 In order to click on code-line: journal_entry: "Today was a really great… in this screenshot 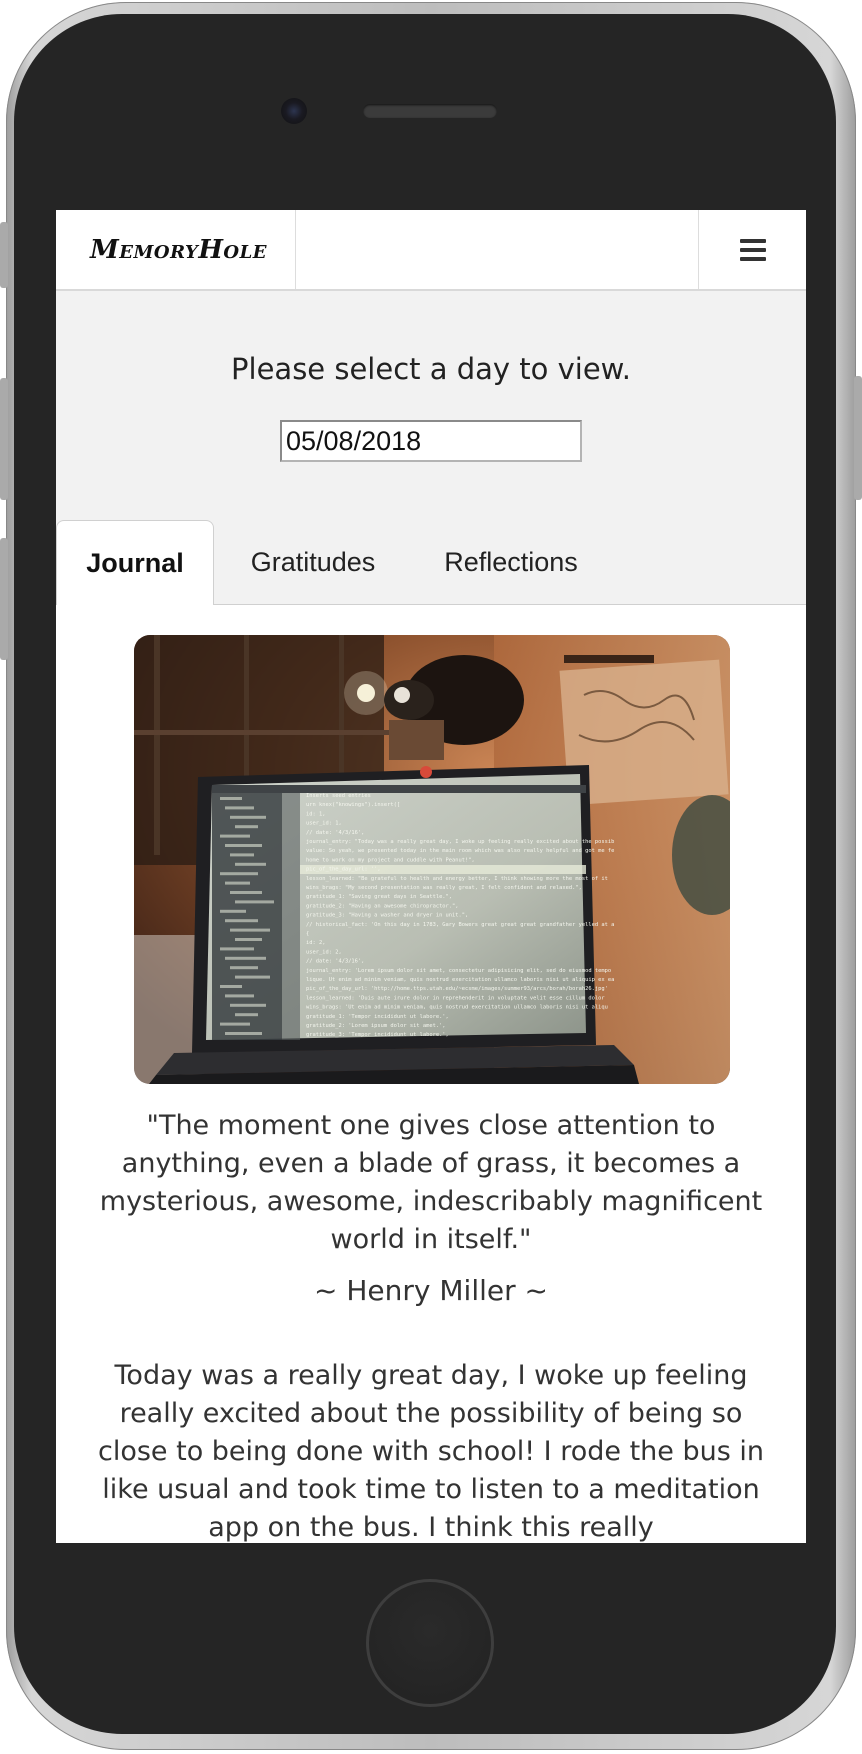, I will do `click(460, 842)`.